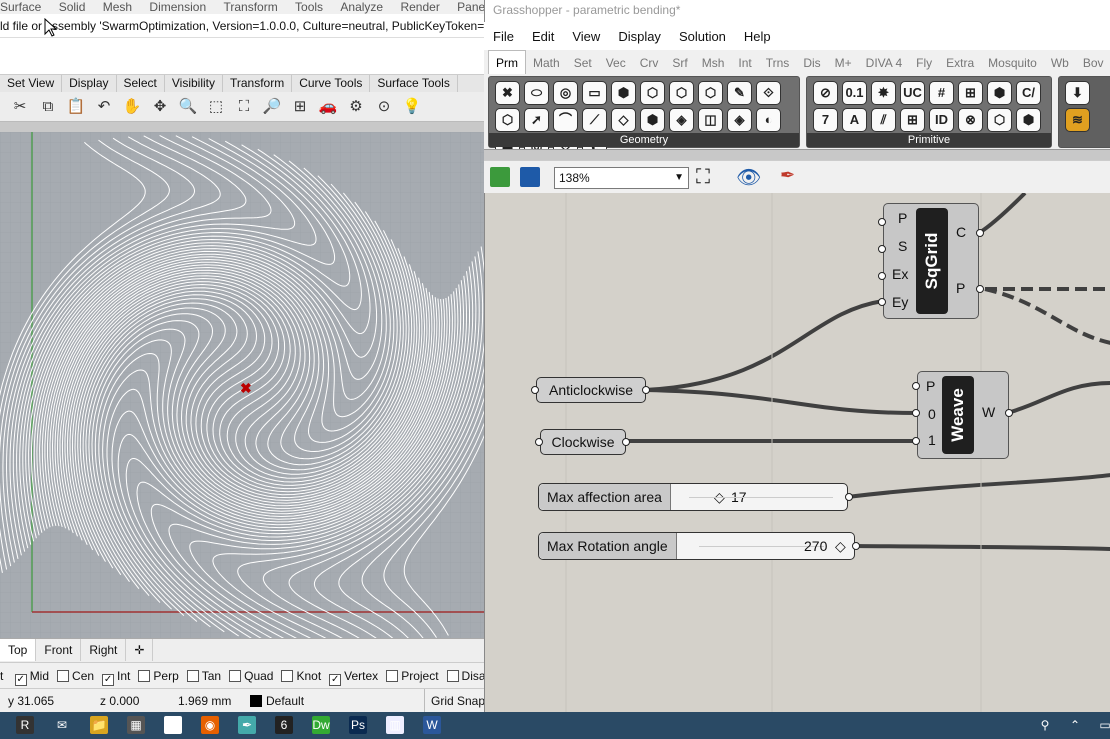  Describe the element at coordinates (883, 120) in the screenshot. I see `component-icon: ⫽` at that location.